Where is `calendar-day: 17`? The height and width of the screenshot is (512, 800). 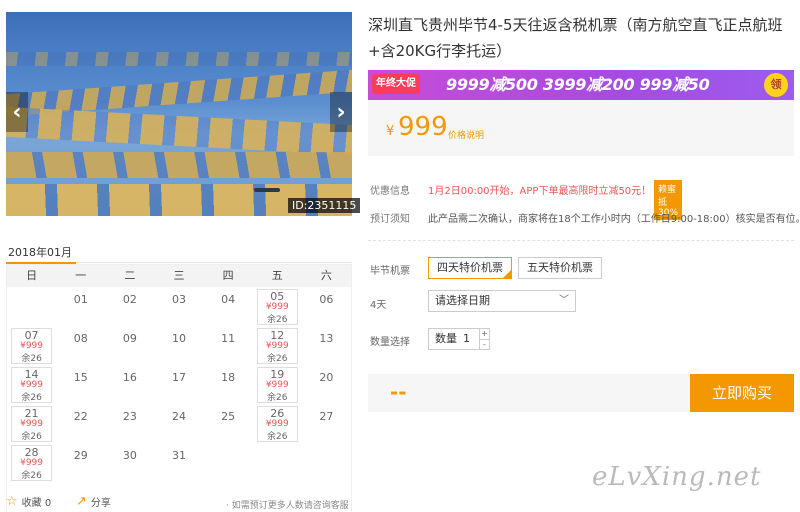 calendar-day: 17 is located at coordinates (178, 384).